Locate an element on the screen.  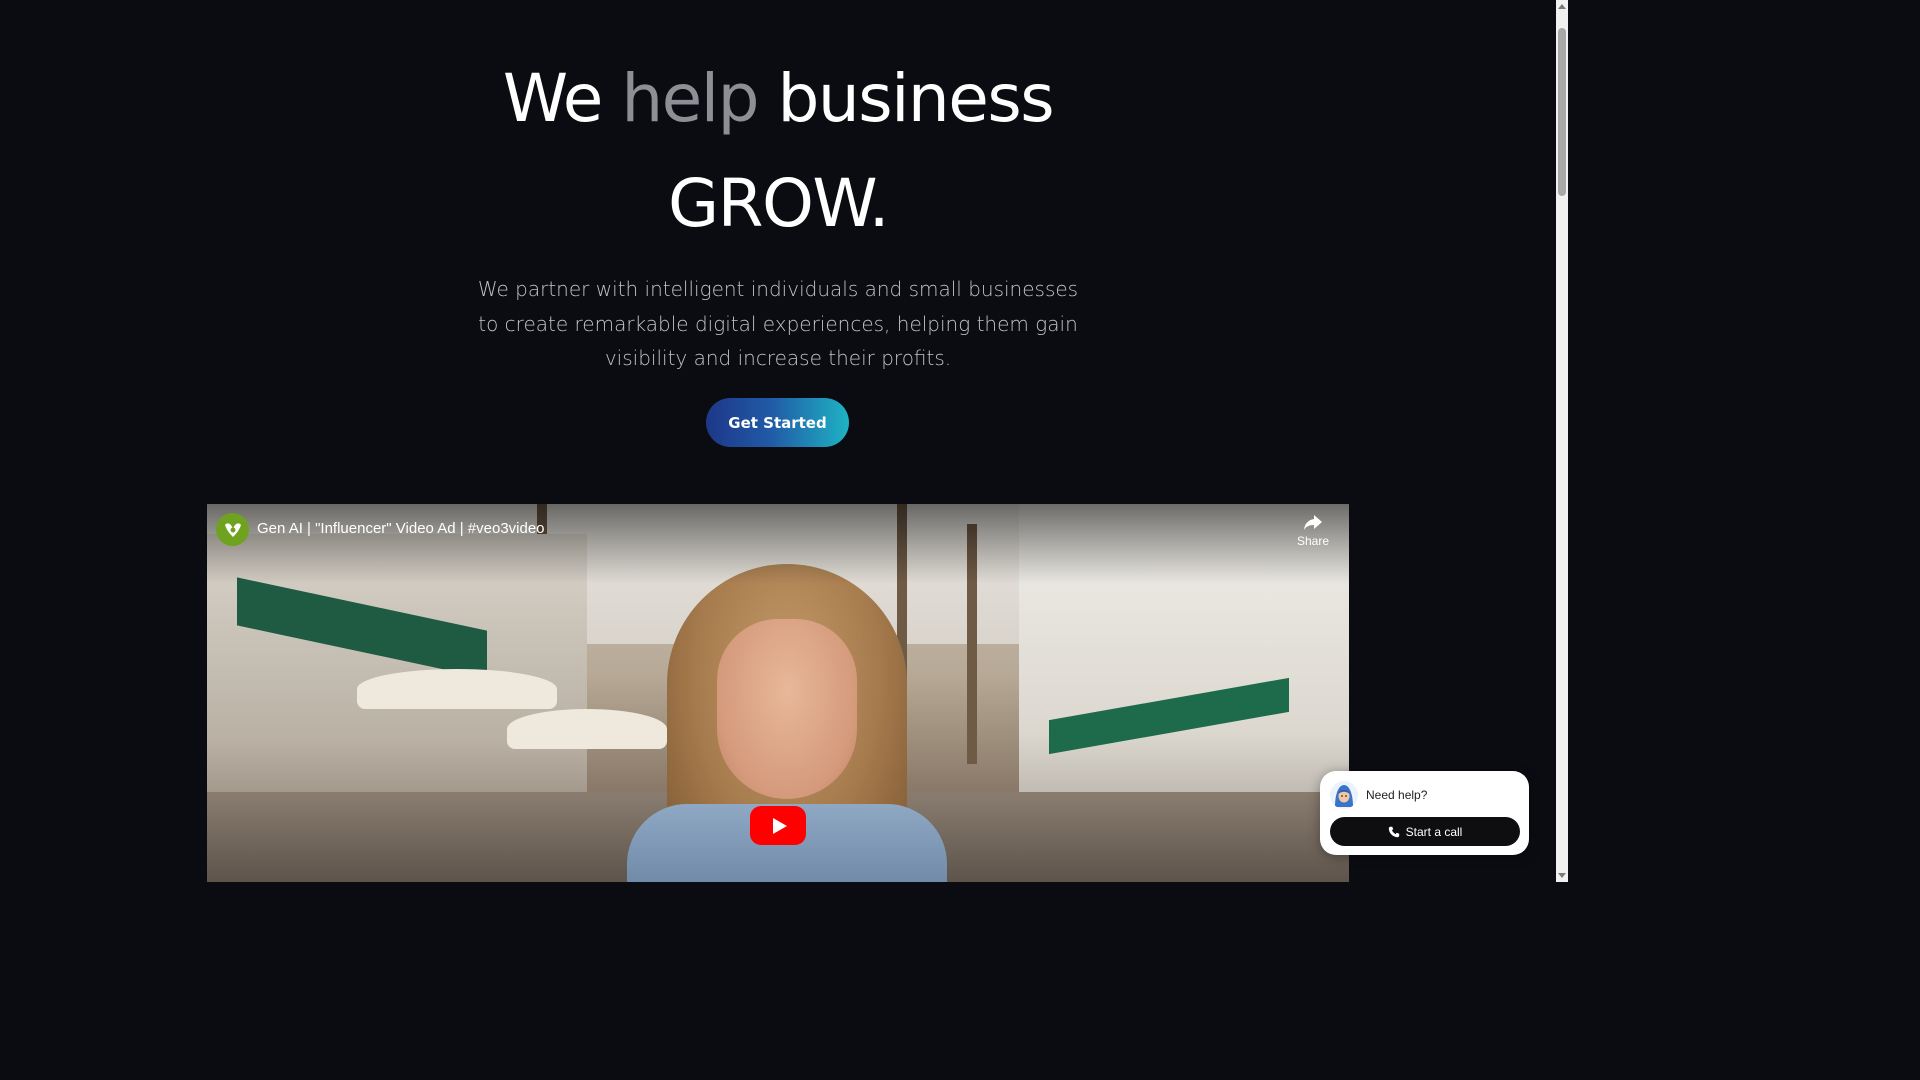
help-chat-widget: Need help? Start a call is located at coordinates (1424, 813).